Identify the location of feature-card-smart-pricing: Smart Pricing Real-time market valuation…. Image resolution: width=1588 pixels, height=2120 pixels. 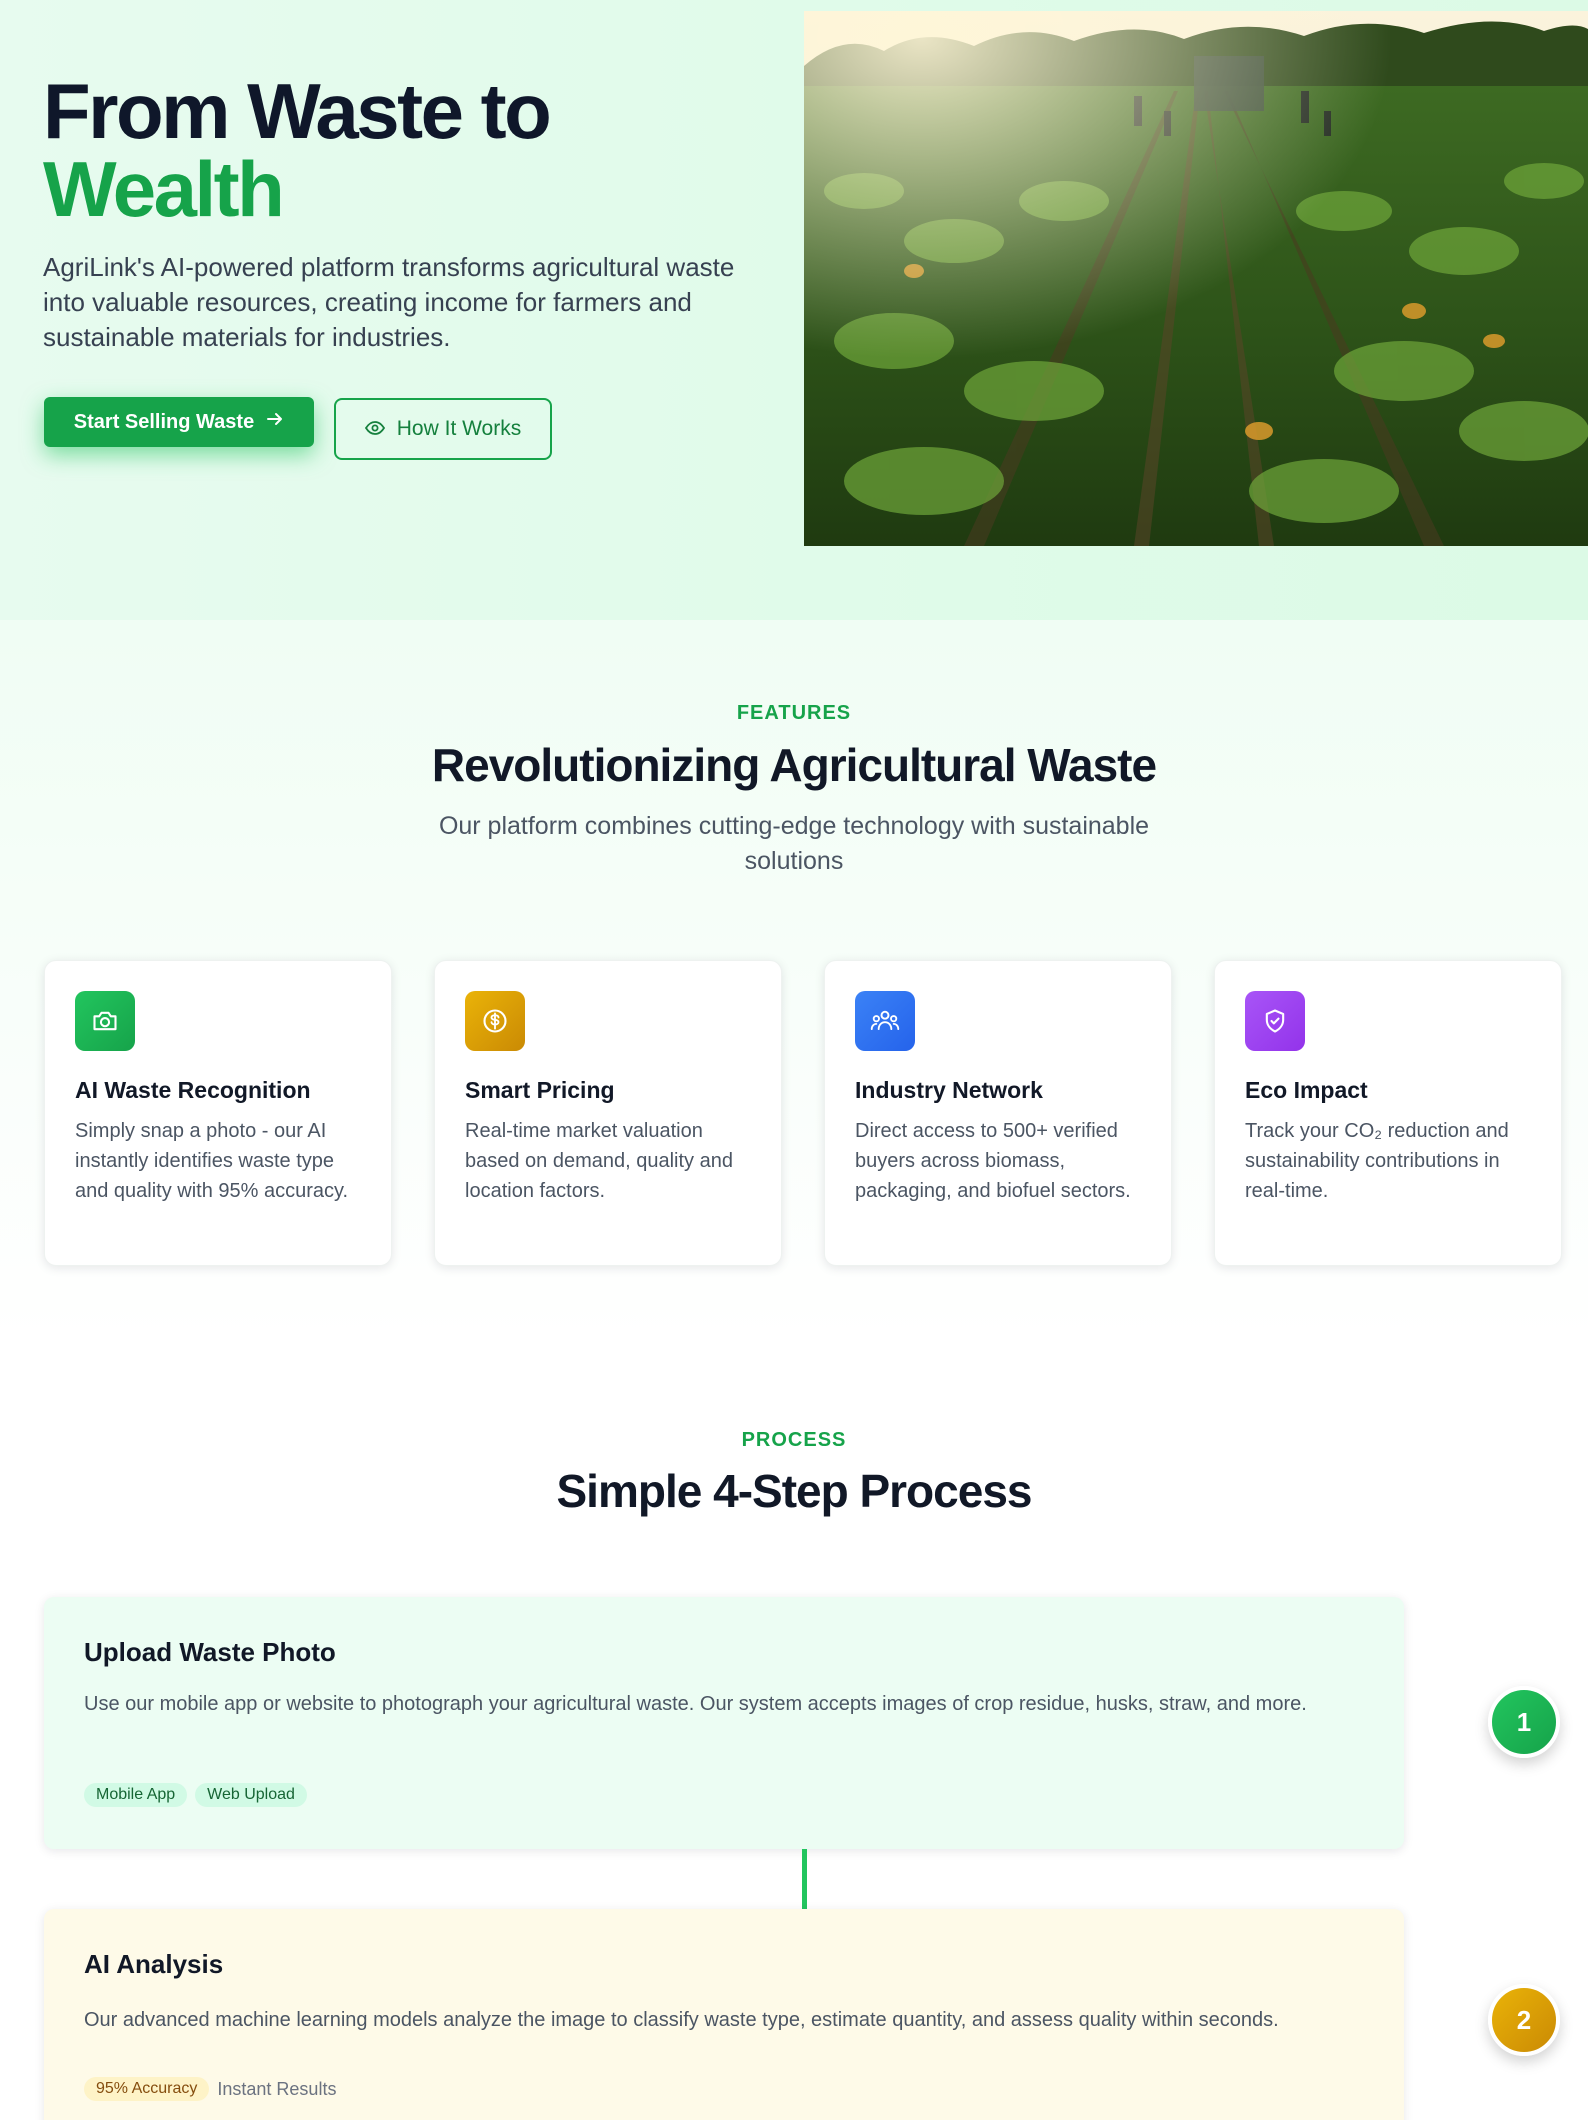
(608, 1113).